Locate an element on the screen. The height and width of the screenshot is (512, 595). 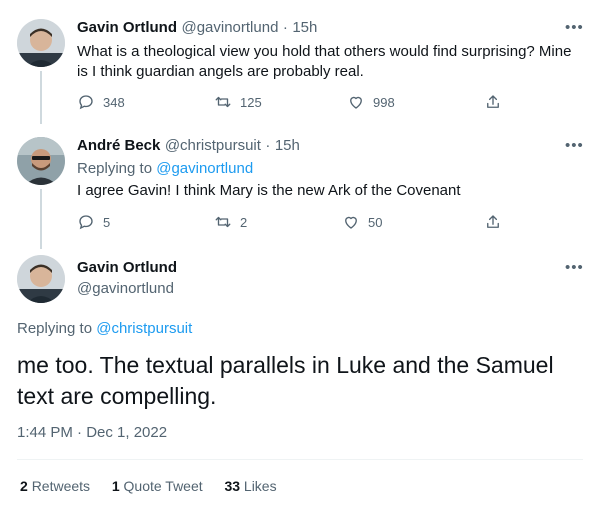
quotes-stat: 1 Quote Tweet is located at coordinates (159, 486).